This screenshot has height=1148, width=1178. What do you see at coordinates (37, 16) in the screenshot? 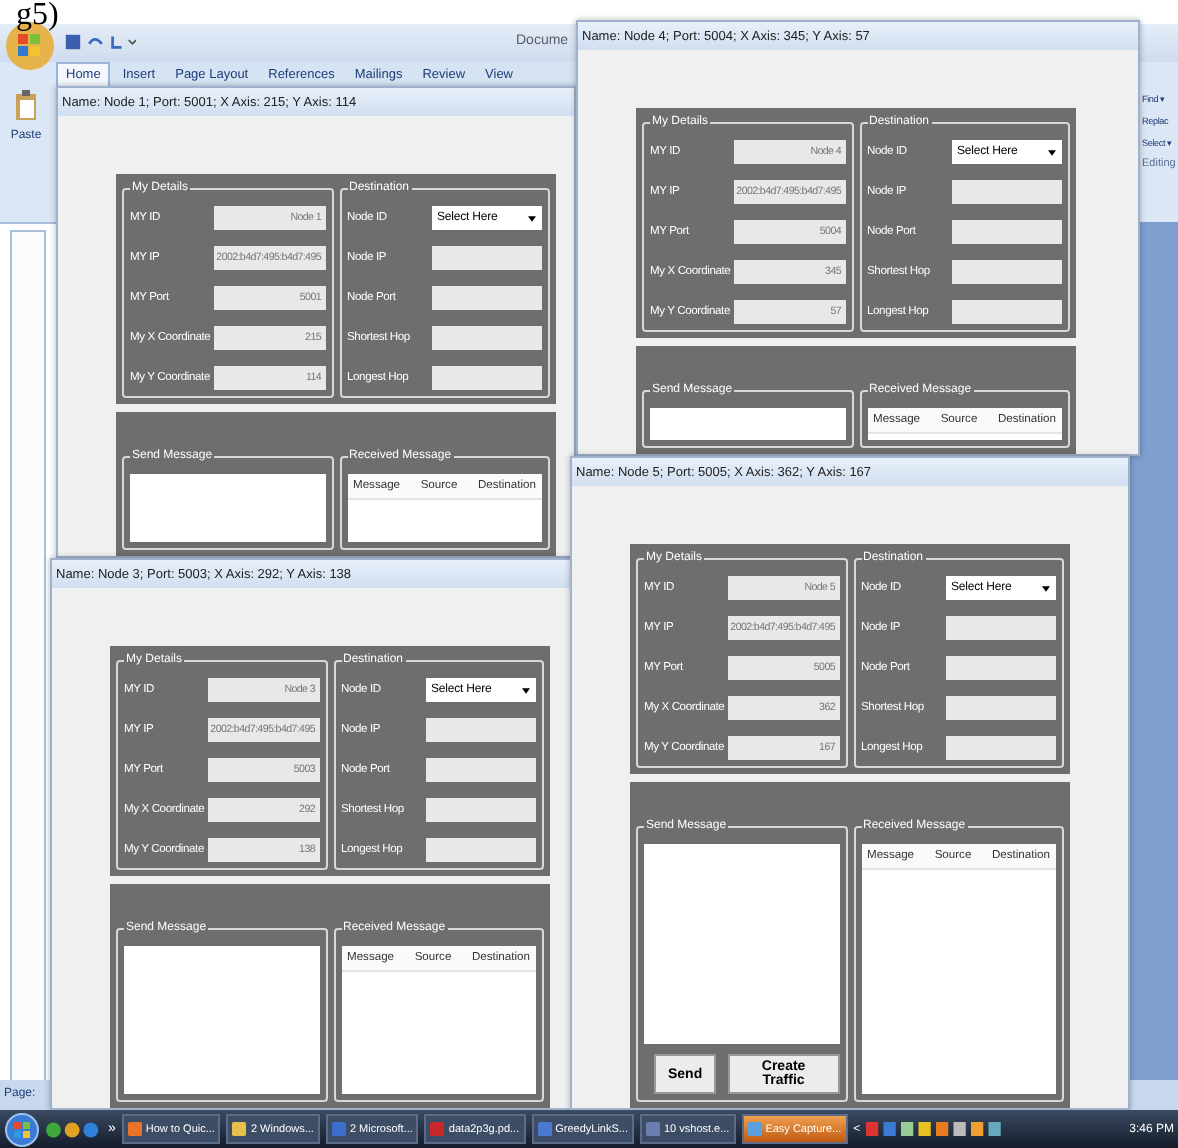
I see `caption-text: g5)` at bounding box center [37, 16].